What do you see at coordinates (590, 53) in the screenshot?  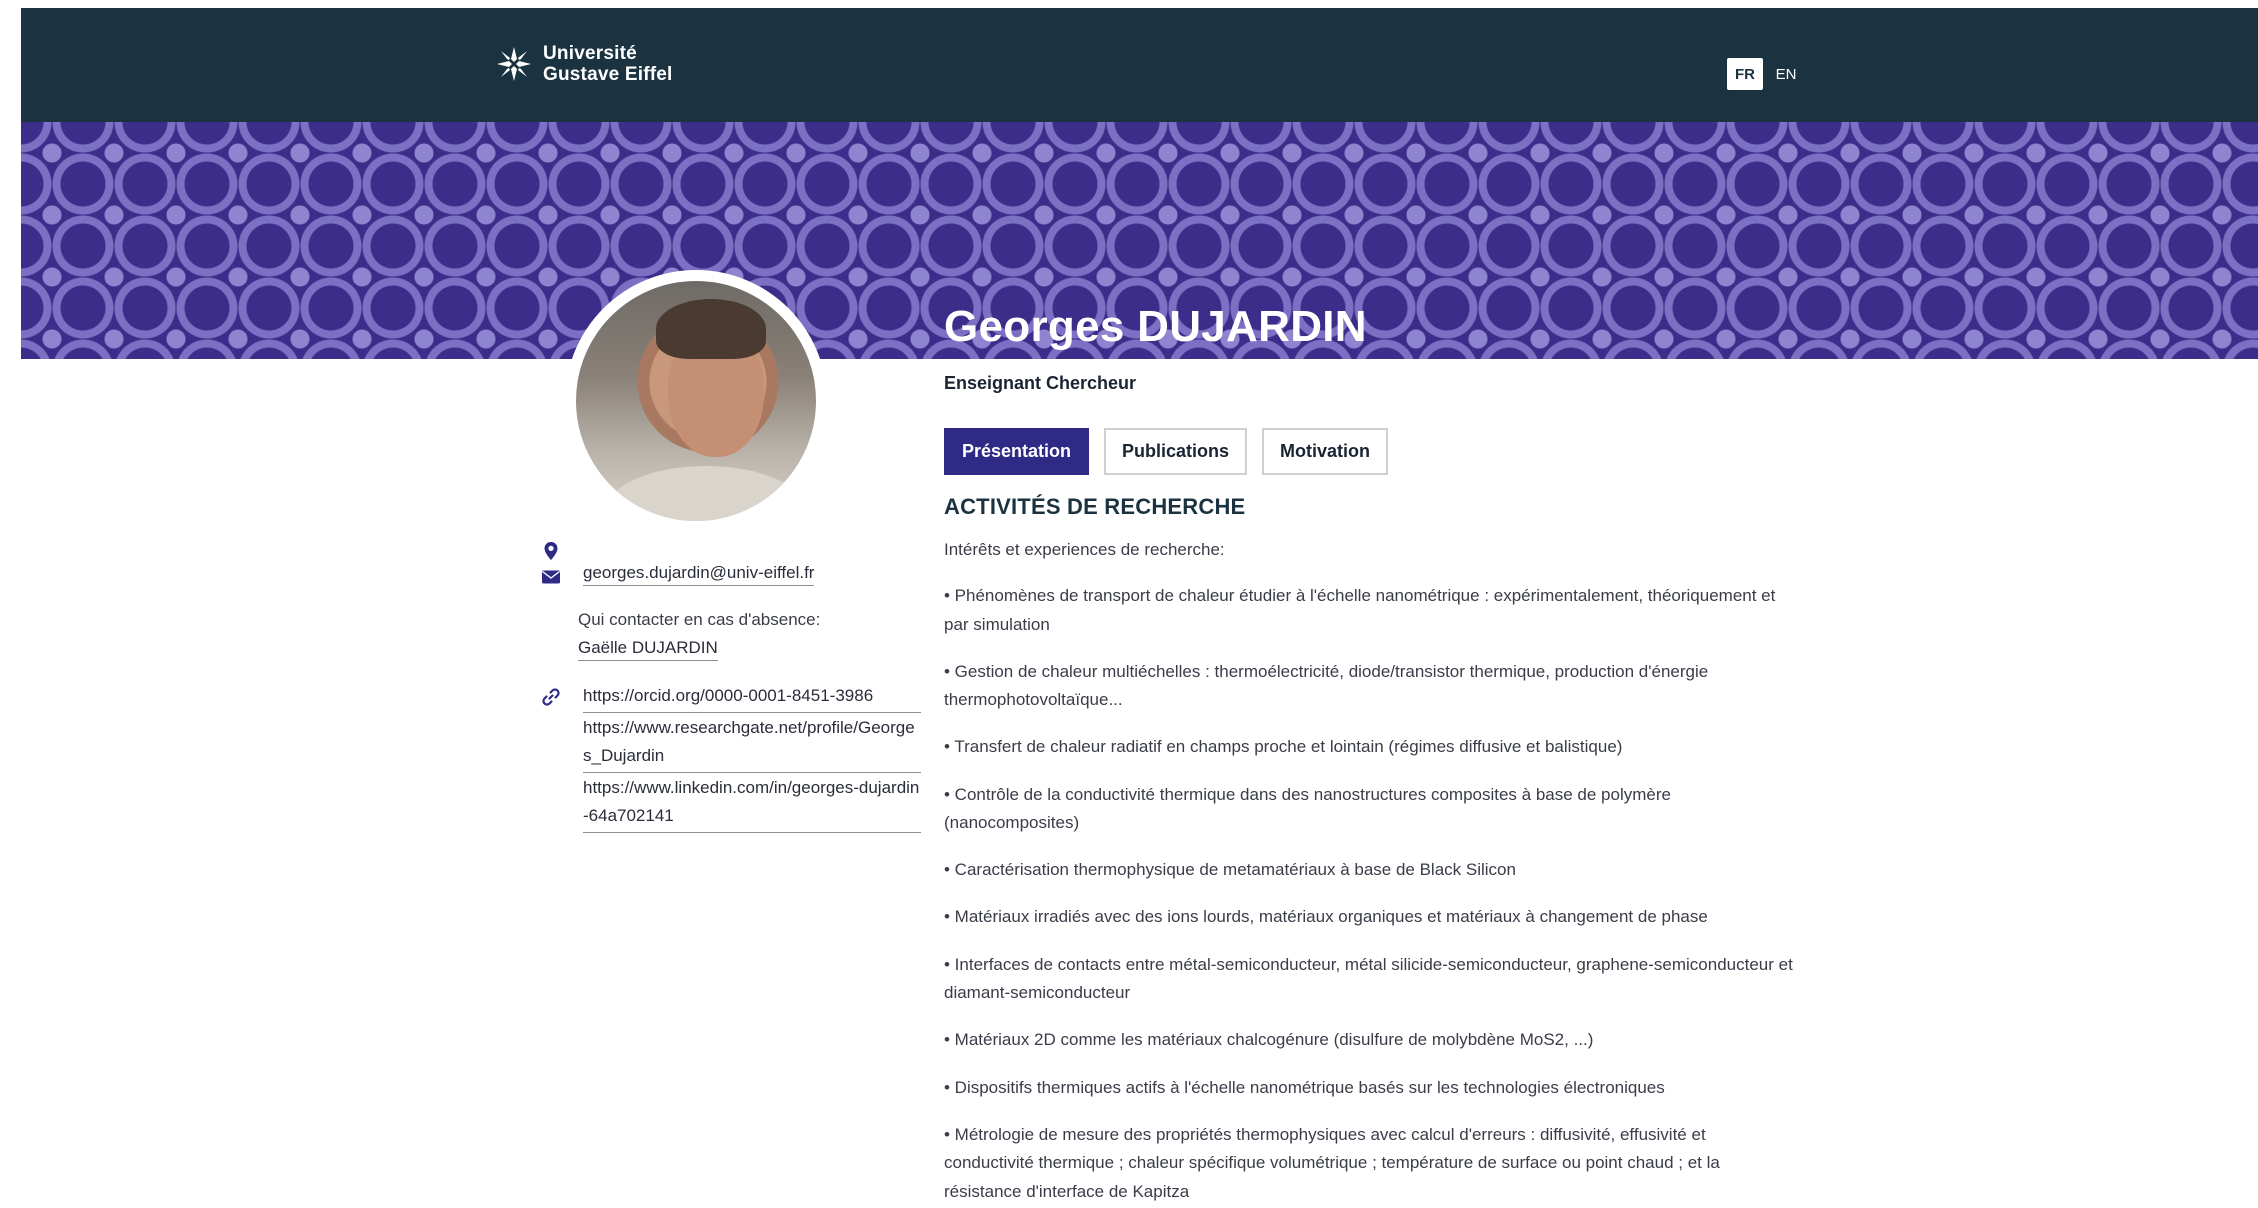 I see `logo-line-1: Université` at bounding box center [590, 53].